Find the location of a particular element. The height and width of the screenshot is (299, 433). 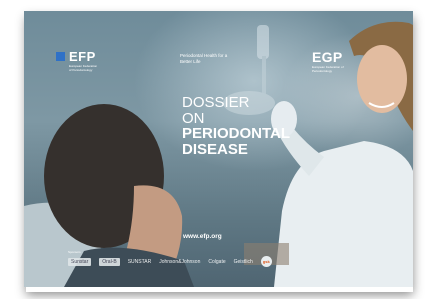

sponsor-logo: Oral-B is located at coordinates (109, 261).